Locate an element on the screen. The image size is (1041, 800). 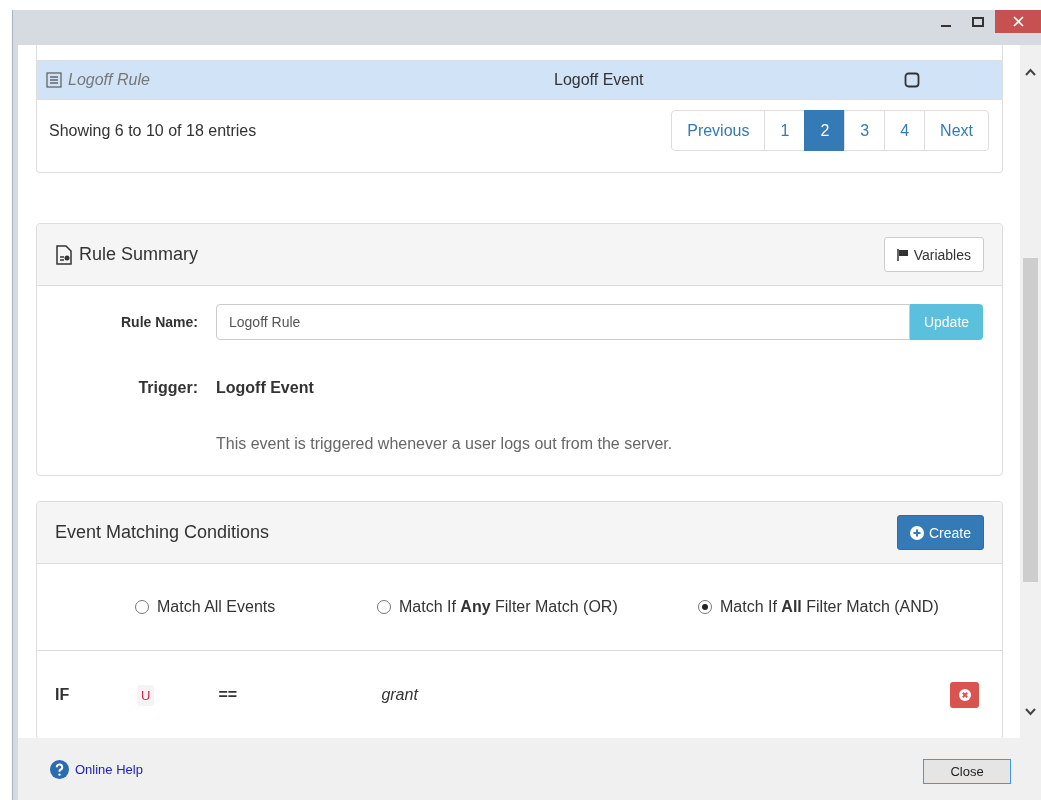
delete-button is located at coordinates (964, 695).